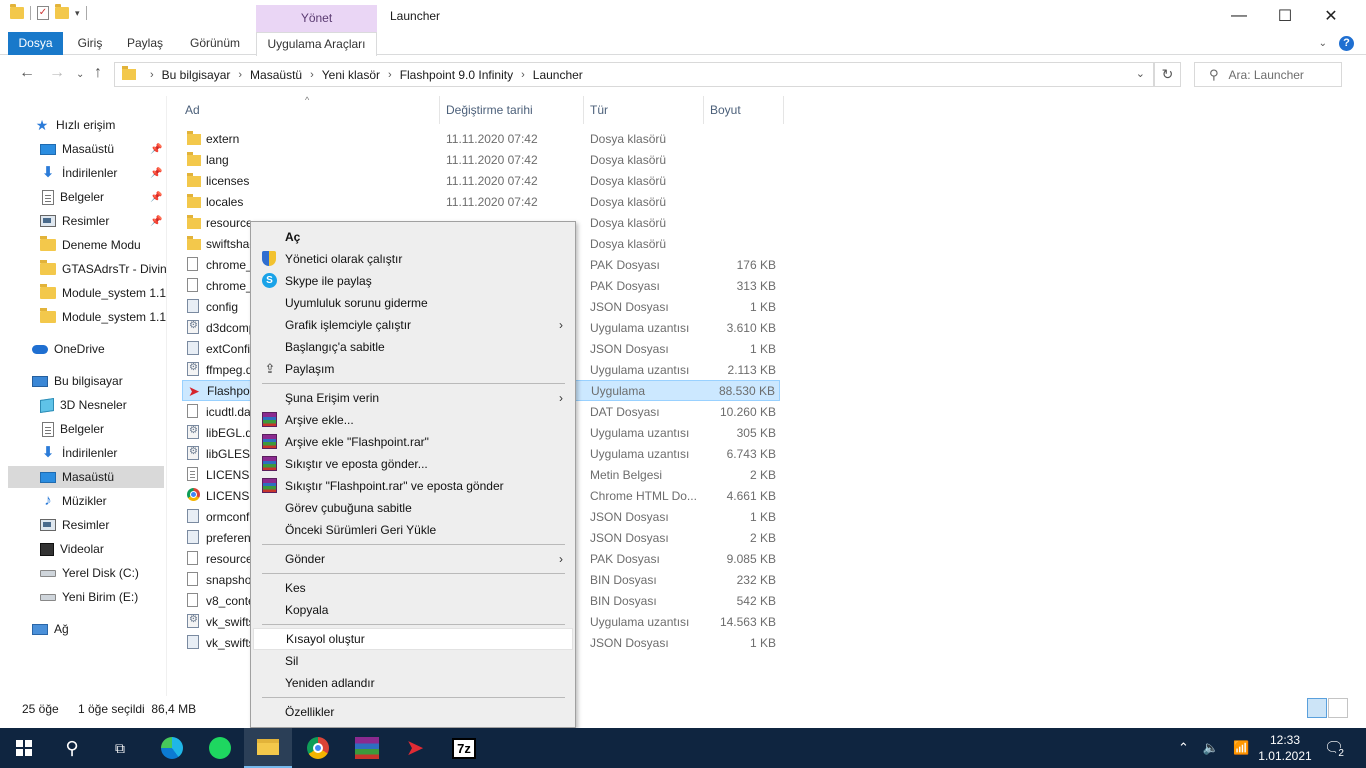 The width and height of the screenshot is (1366, 768). Describe the element at coordinates (413, 237) in the screenshot. I see `menu-item: Aç` at that location.